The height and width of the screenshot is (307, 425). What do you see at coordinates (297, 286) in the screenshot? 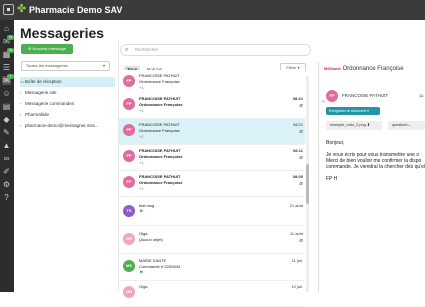
I see `message-date: 10 juil.` at bounding box center [297, 286].